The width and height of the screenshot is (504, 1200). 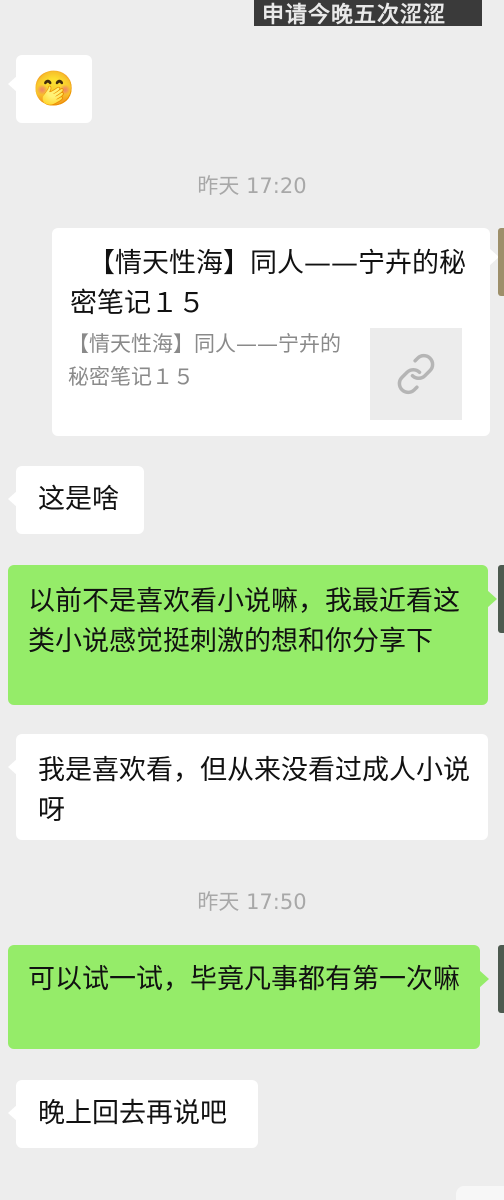 I want to click on banner-text: 申请今晚五次涩涩, so click(x=354, y=14).